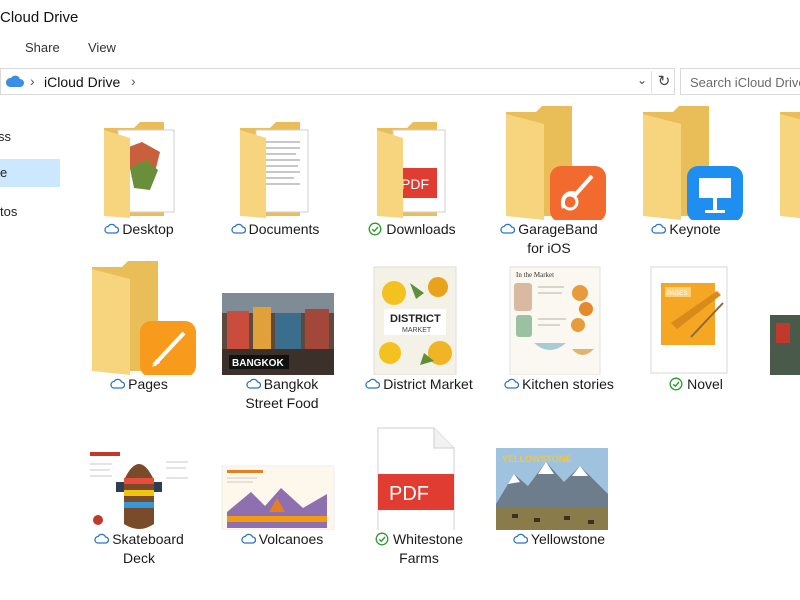 Image resolution: width=800 pixels, height=600 pixels. Describe the element at coordinates (642, 80) in the screenshot. I see `chevron-down-icon: ⌄` at that location.